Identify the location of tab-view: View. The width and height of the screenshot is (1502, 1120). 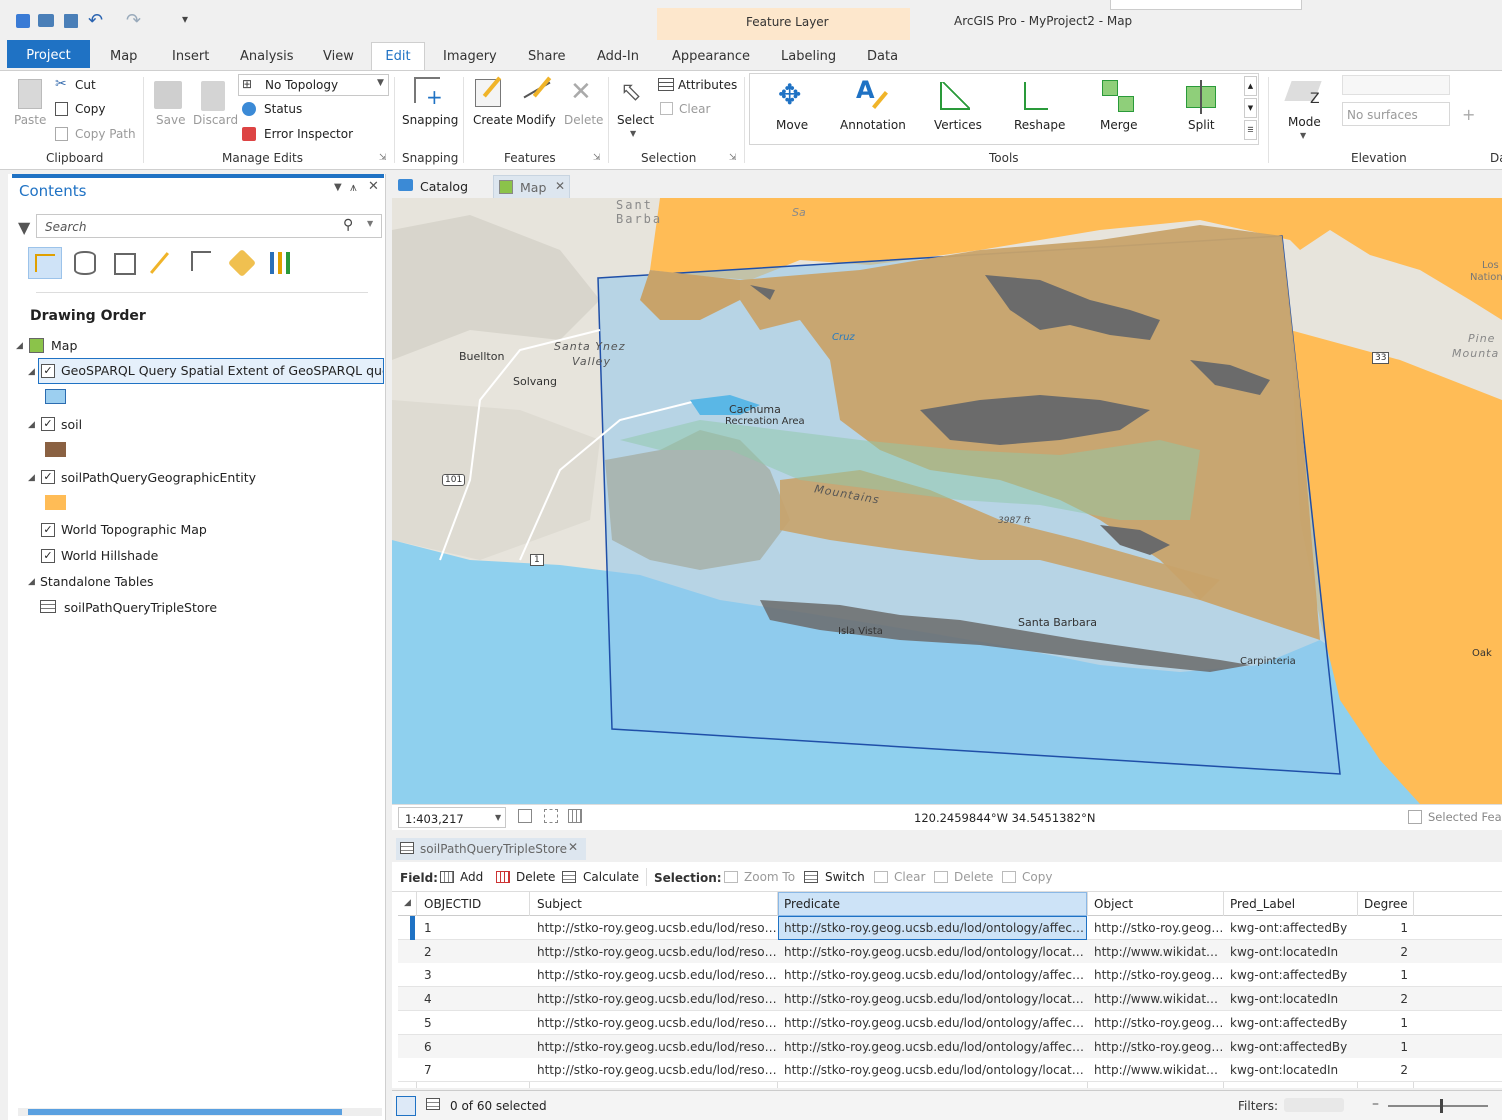
(338, 56).